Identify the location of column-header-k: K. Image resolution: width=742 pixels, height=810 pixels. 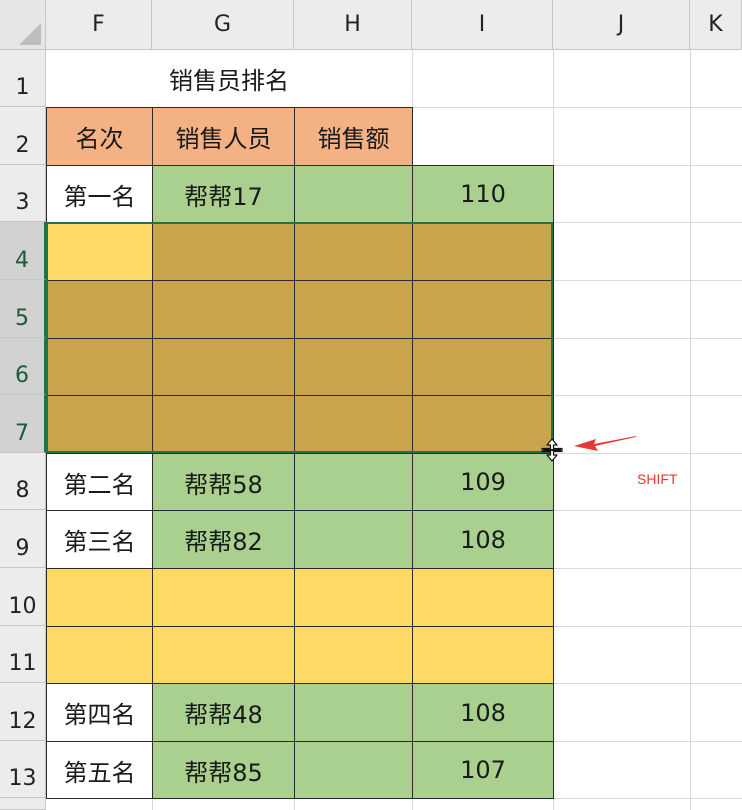
(716, 25).